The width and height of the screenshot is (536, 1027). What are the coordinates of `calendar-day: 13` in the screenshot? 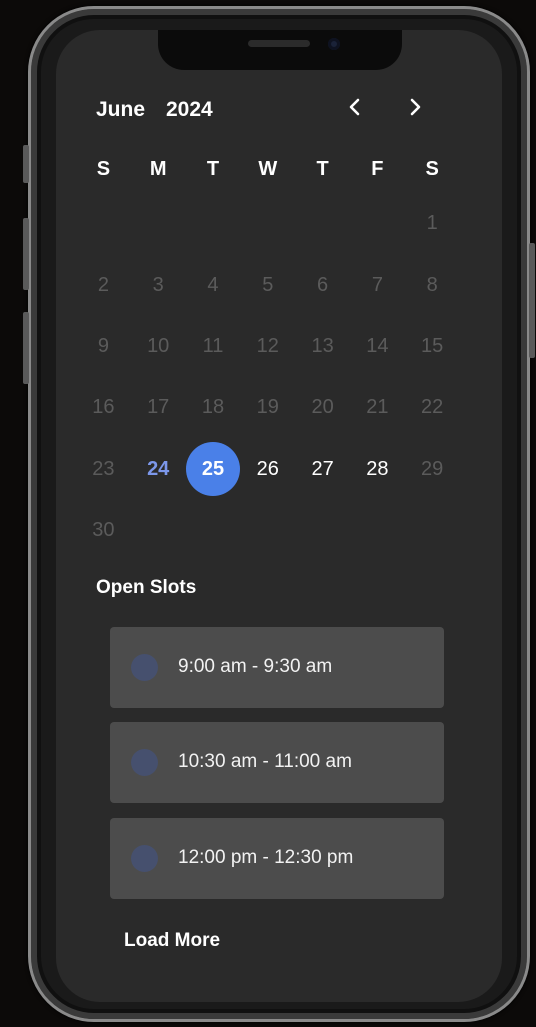 It's located at (322, 346).